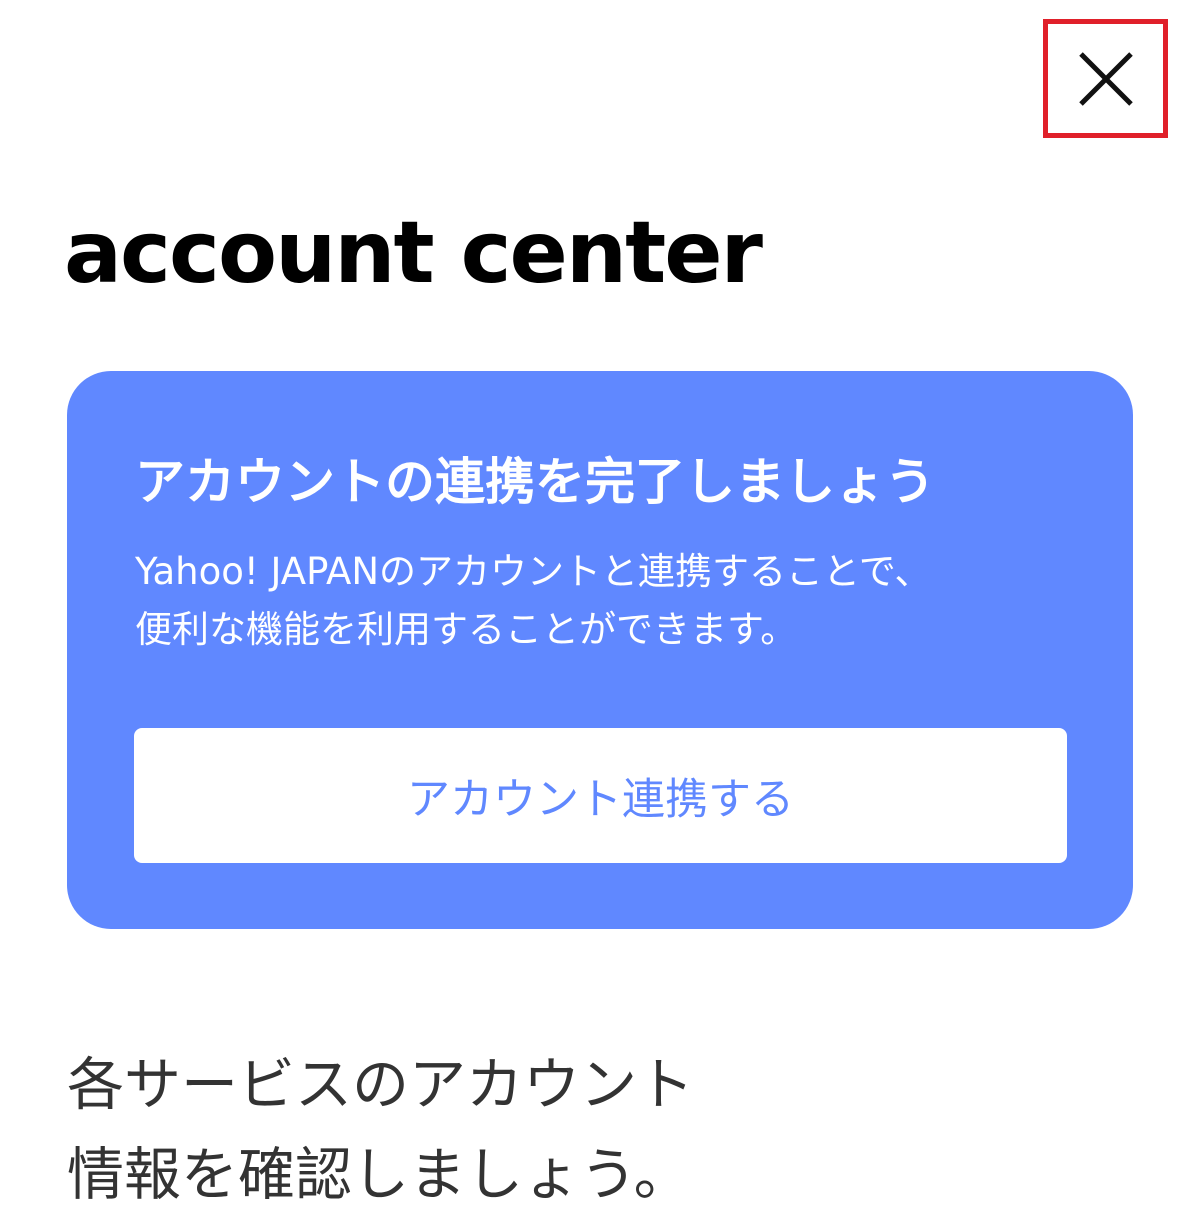 Image resolution: width=1200 pixels, height=1230 pixels. What do you see at coordinates (379, 1175) in the screenshot?
I see `info-text-line: 情報を確認しましょう。` at bounding box center [379, 1175].